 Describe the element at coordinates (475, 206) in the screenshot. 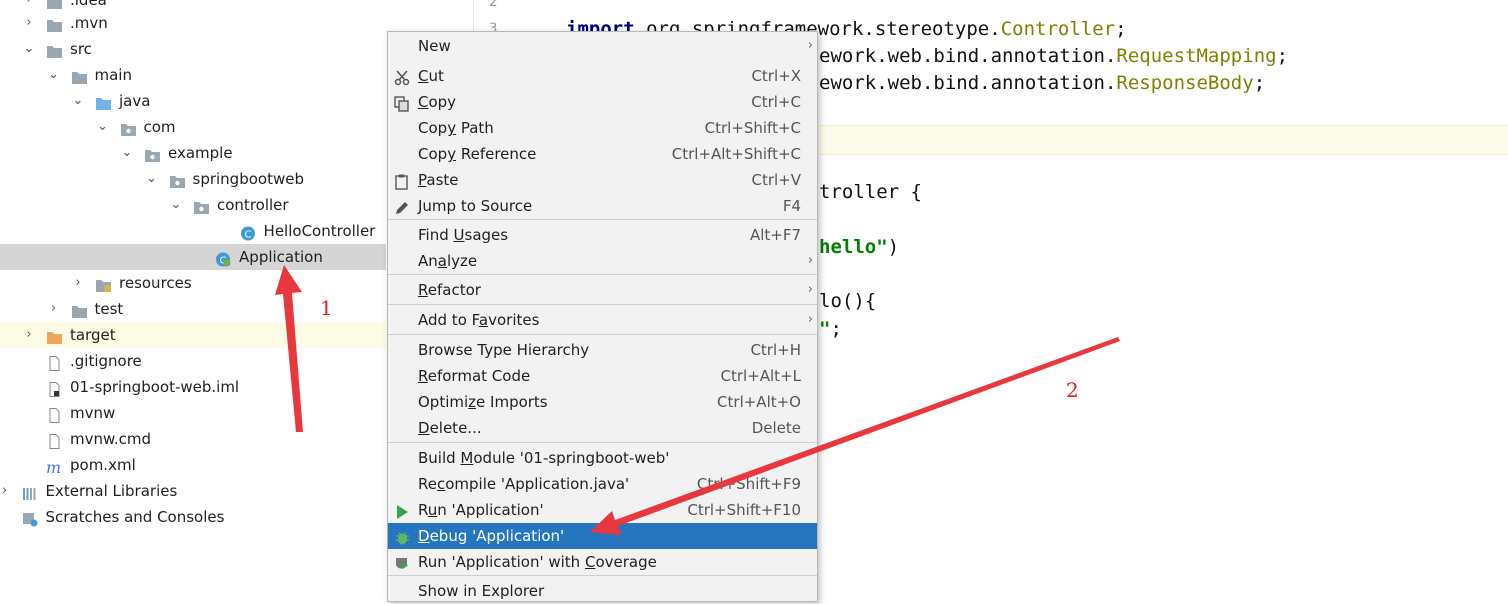

I see `menu-item-label: Jump to Source` at that location.